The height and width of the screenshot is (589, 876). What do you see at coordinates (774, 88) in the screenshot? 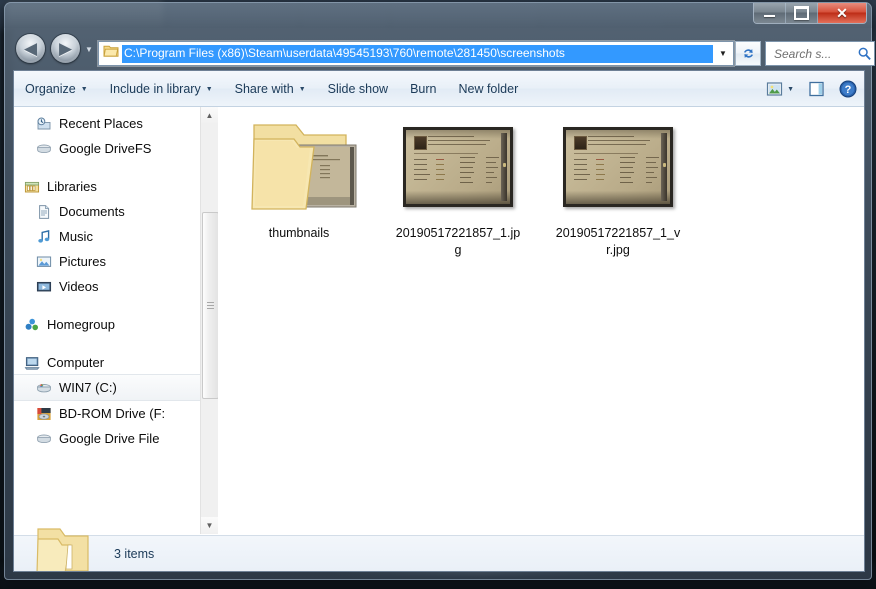
I see `change-view-icon` at bounding box center [774, 88].